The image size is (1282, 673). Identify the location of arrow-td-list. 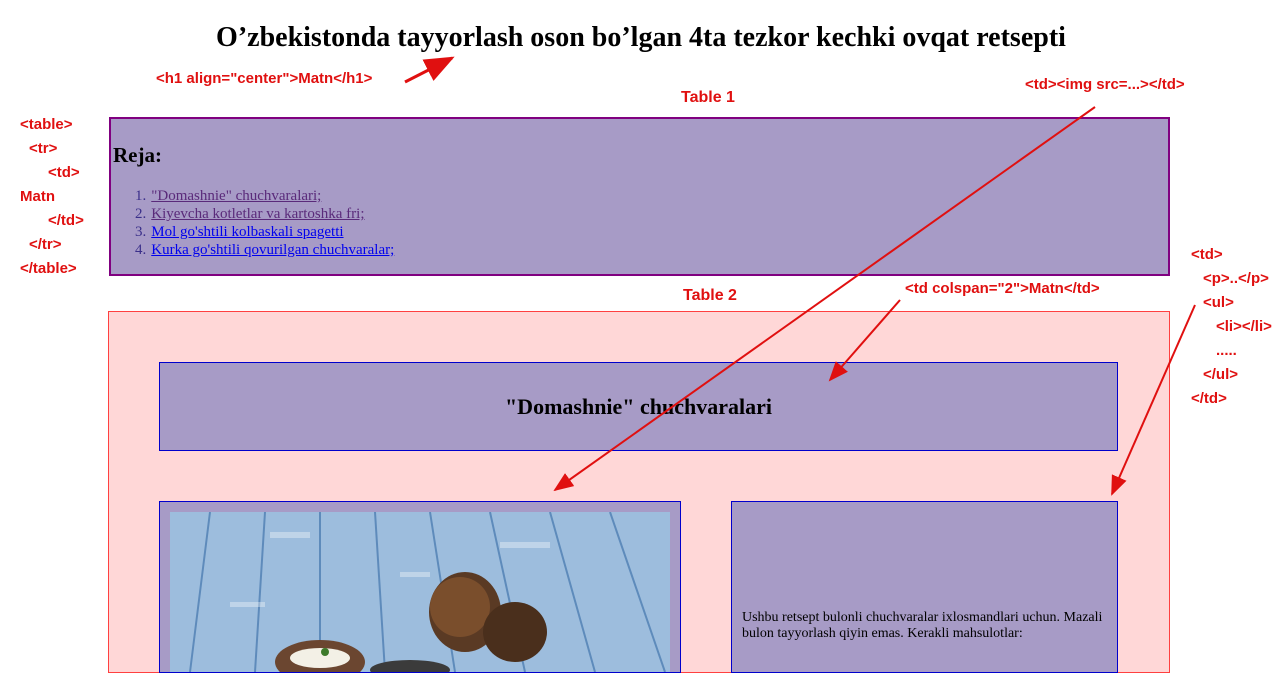
(1153, 400).